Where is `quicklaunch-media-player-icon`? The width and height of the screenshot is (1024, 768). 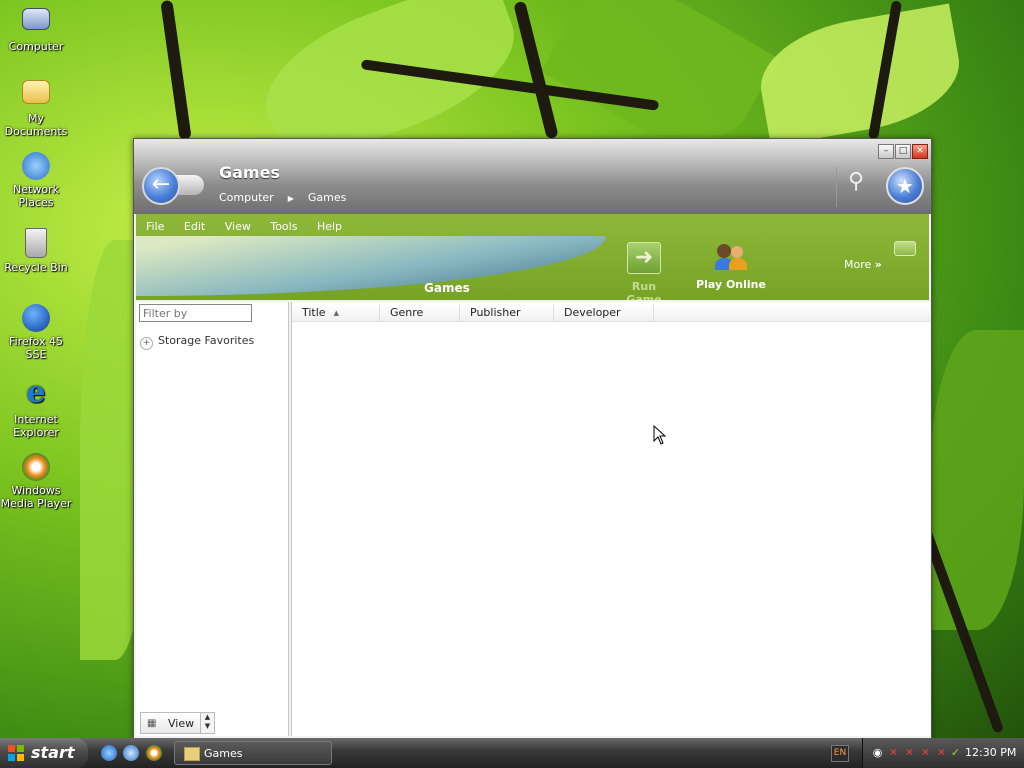 quicklaunch-media-player-icon is located at coordinates (154, 753).